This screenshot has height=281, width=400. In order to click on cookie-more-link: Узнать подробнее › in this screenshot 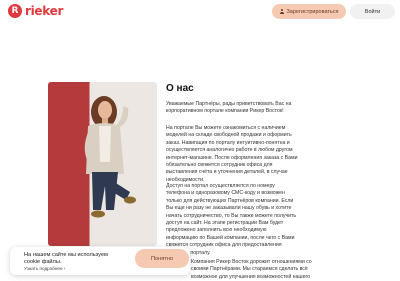, I will do `click(44, 268)`.